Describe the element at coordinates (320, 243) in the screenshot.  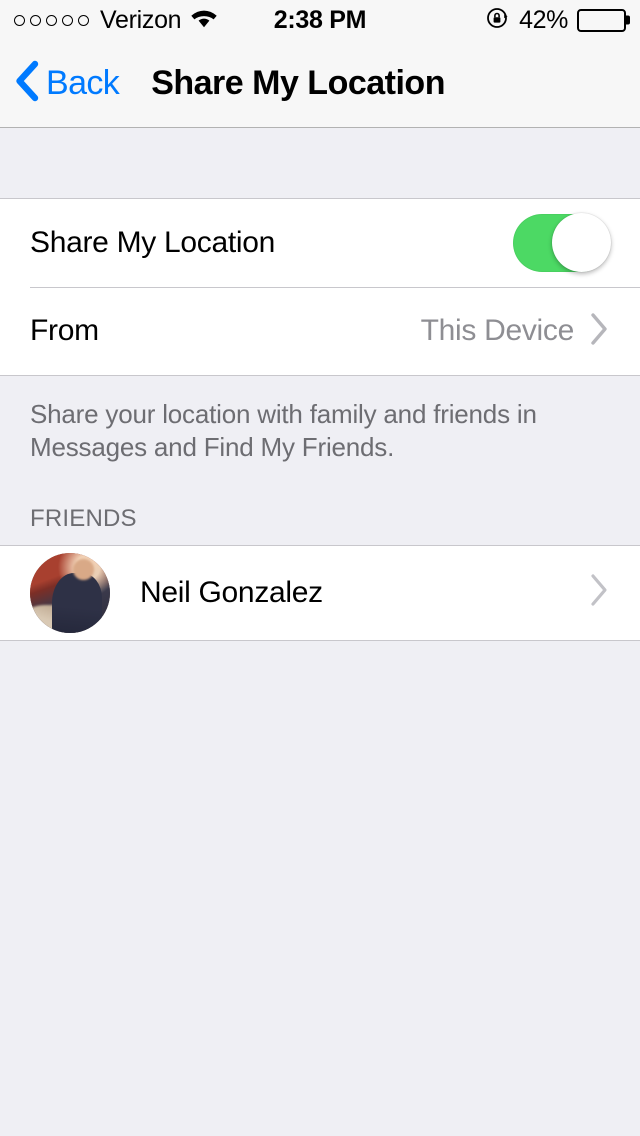
I see `share-my-location-row: Share My Location` at that location.